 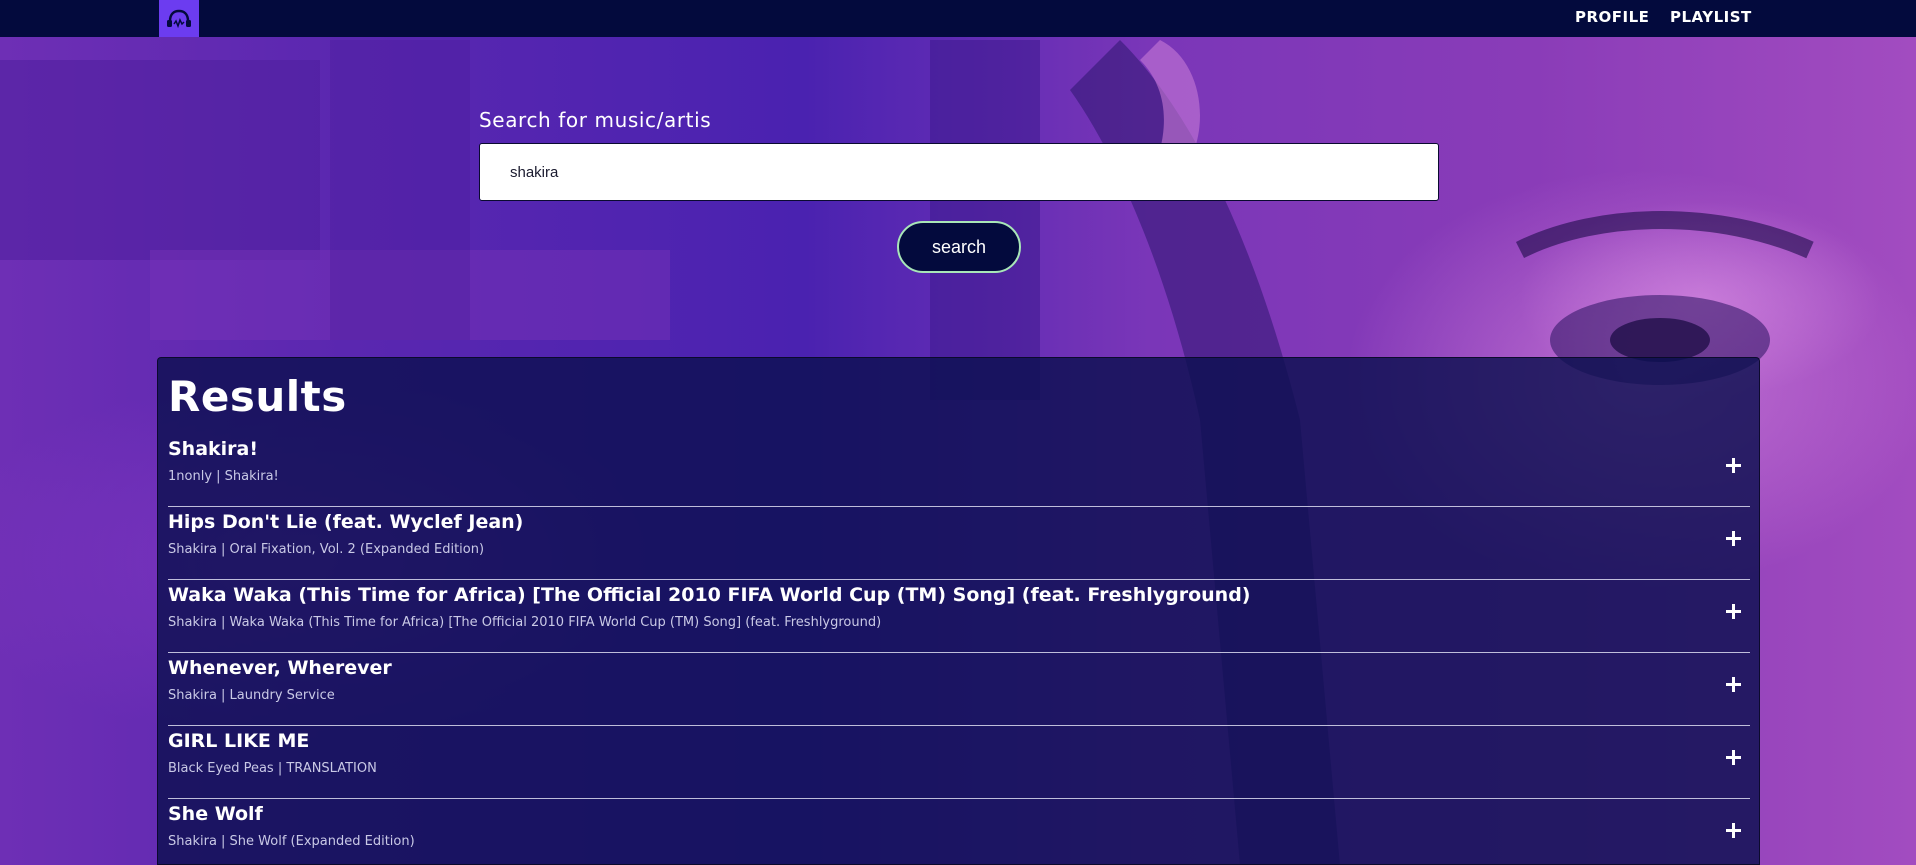 I want to click on result-title: Hips Don't Lie (feat. Wyclef Jean), so click(x=346, y=522).